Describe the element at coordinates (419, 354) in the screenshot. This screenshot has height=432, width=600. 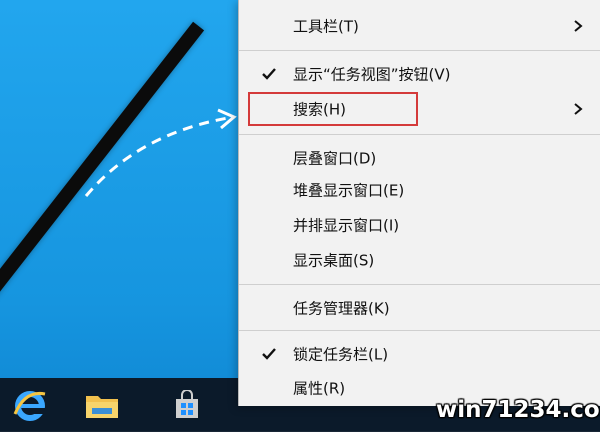
I see `menu-item-lock-taskbar: 锁定任务栏(L)` at that location.